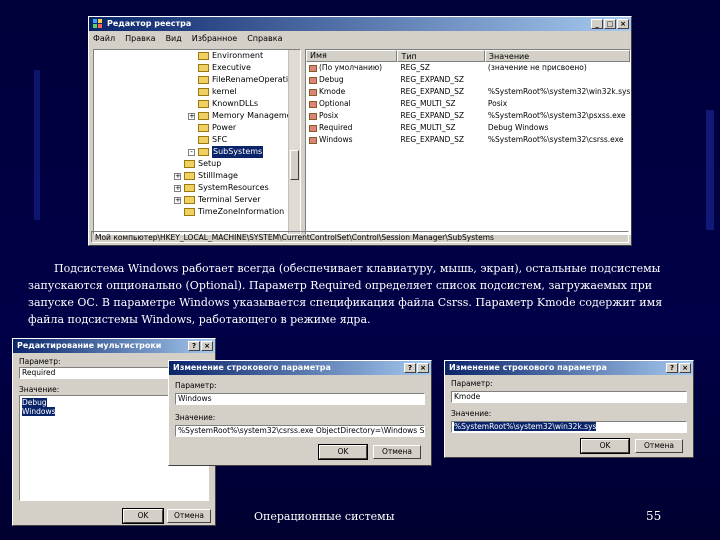 This screenshot has width=720, height=540. I want to click on decor-bar-right, so click(710, 170).